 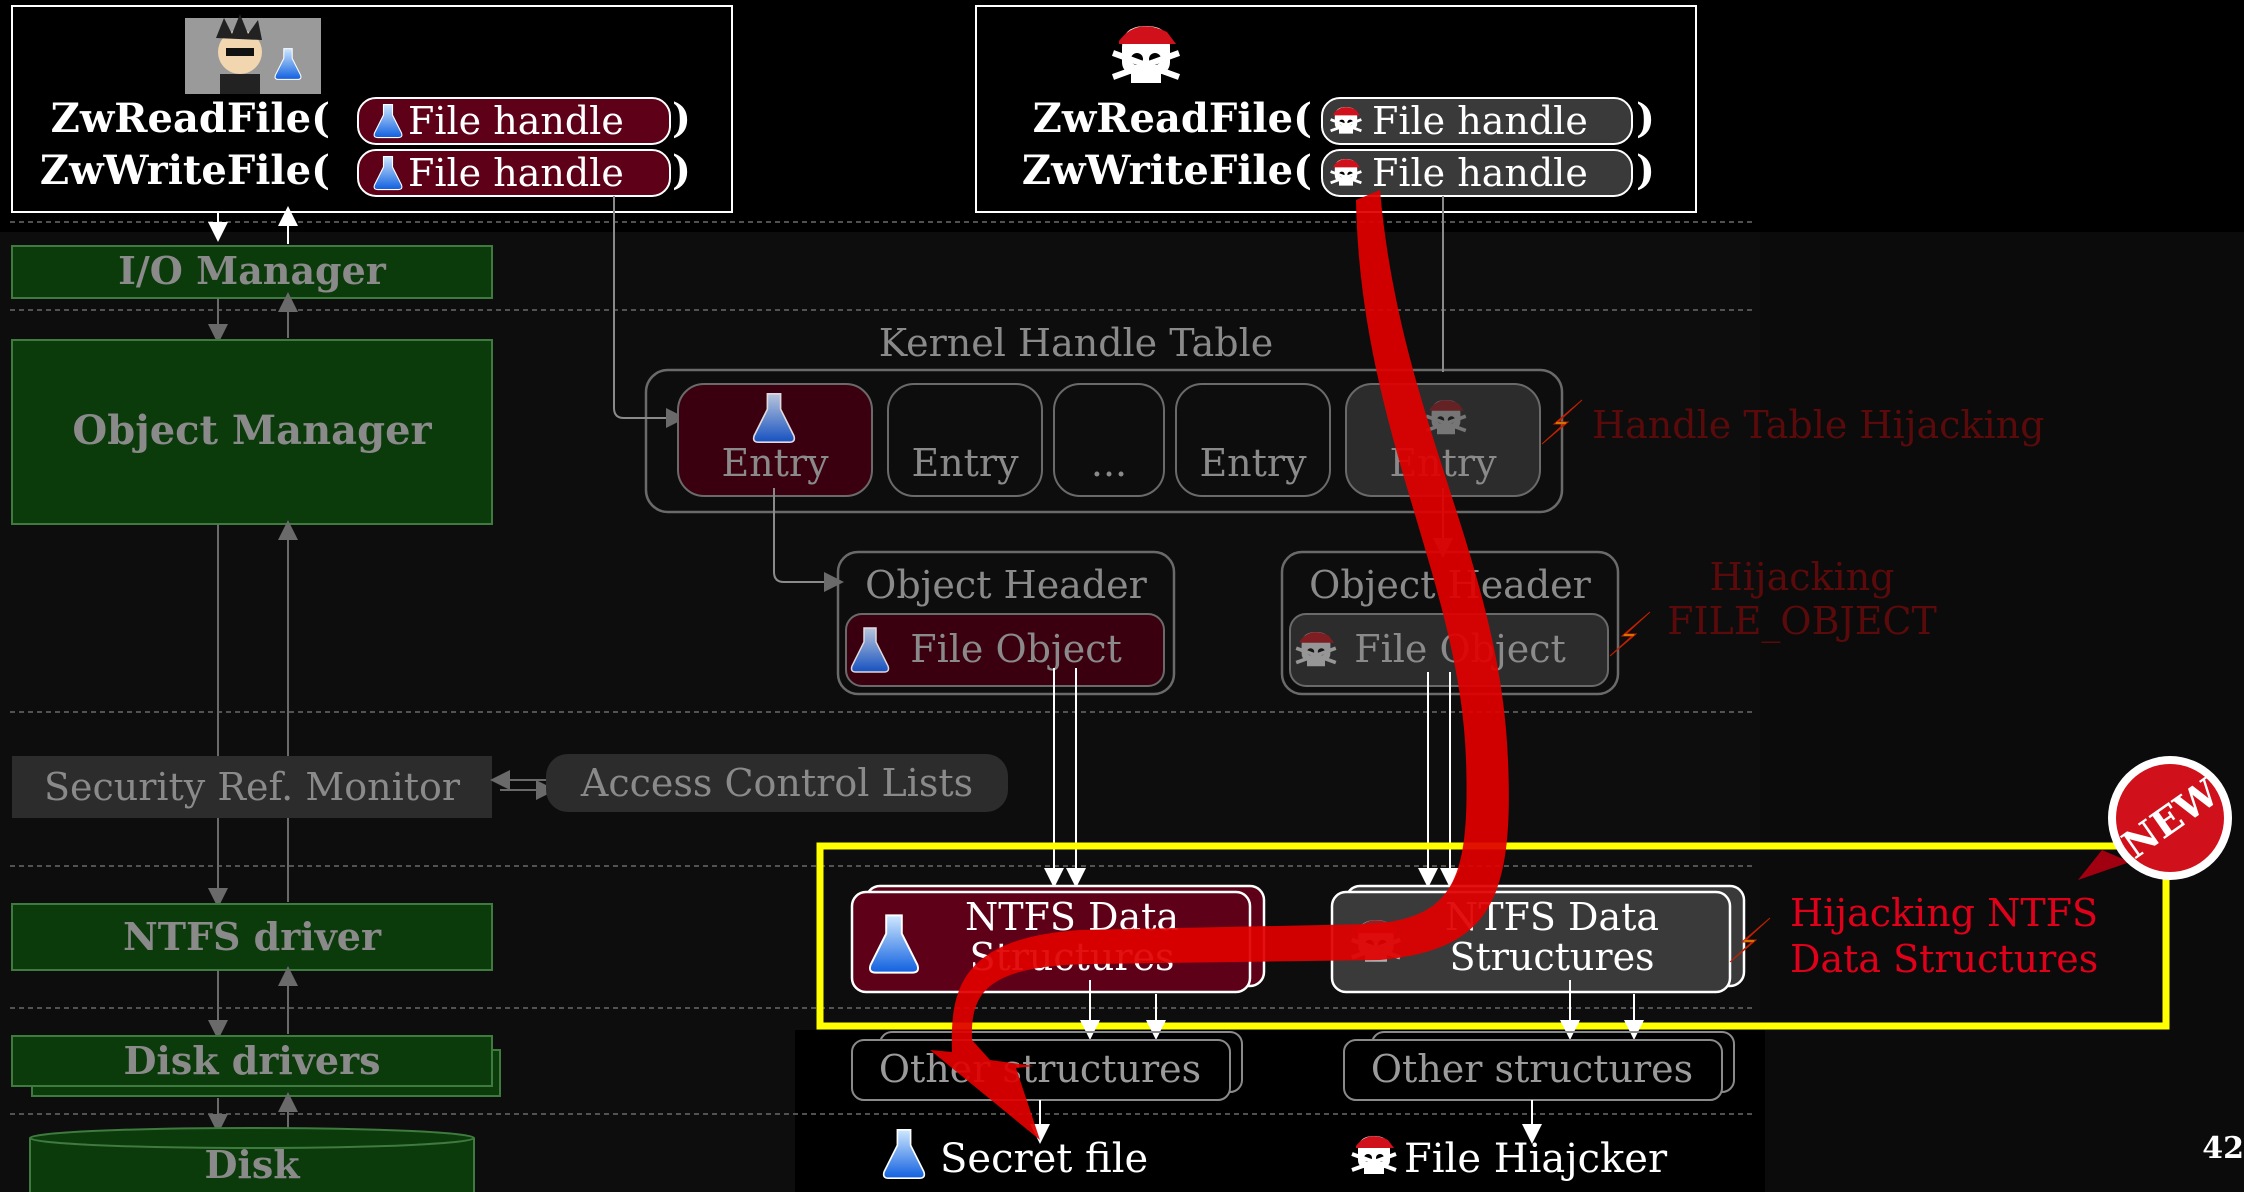 What do you see at coordinates (185, 170) in the screenshot?
I see `legit-write-call: ZwWriteFile(` at bounding box center [185, 170].